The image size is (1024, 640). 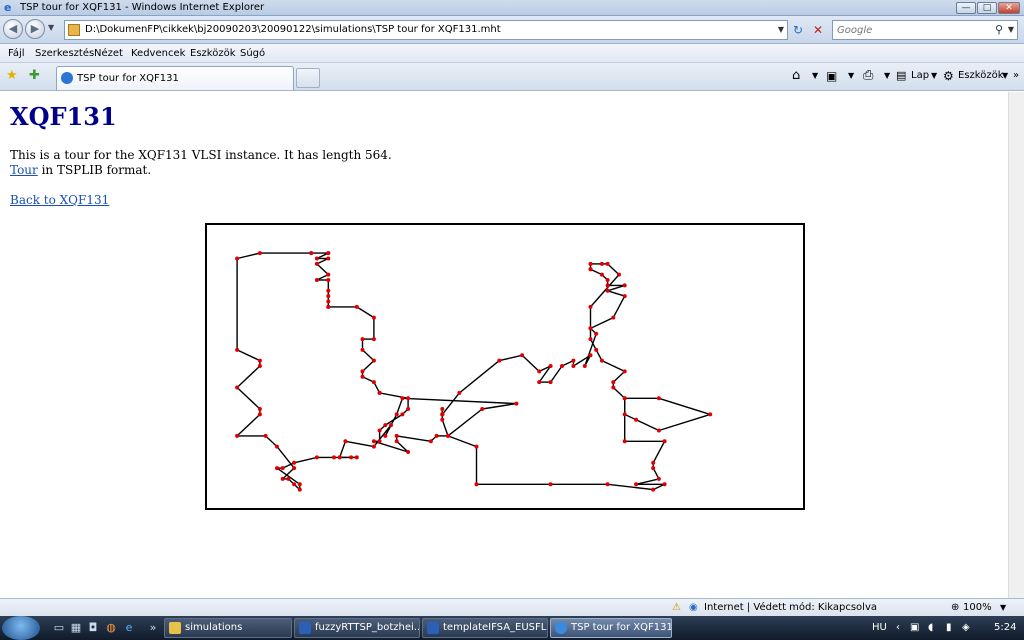 What do you see at coordinates (966, 628) in the screenshot?
I see `tray-app-icon: ◈` at bounding box center [966, 628].